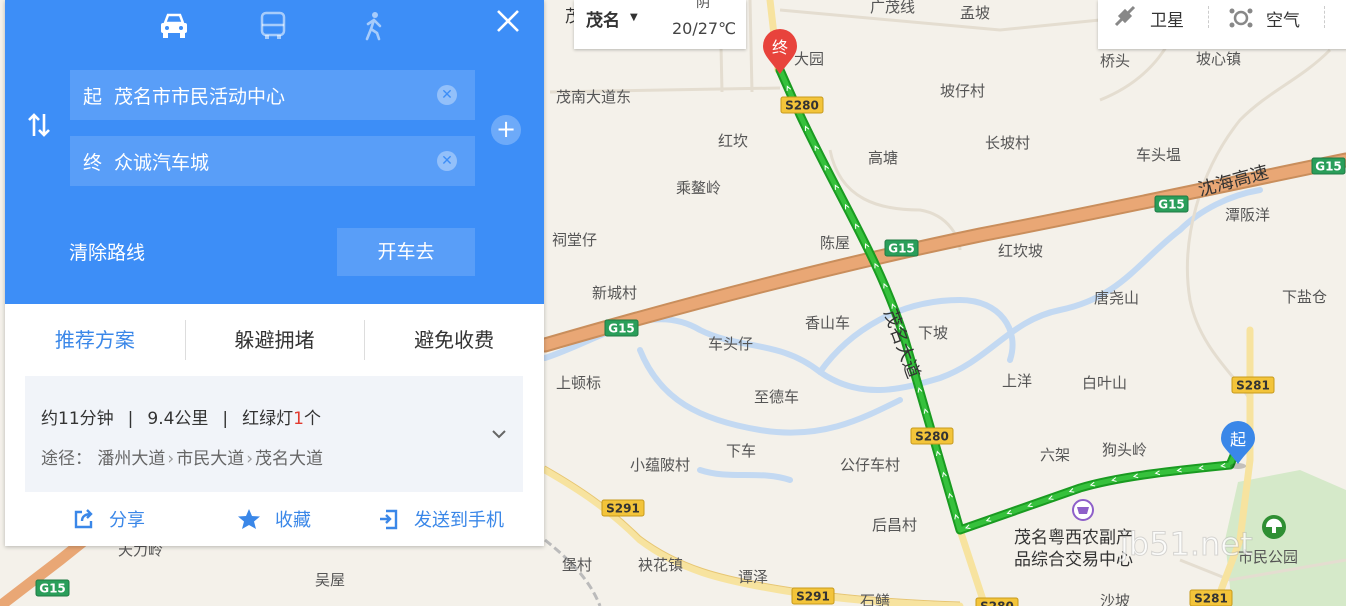  Describe the element at coordinates (733, 141) in the screenshot. I see `place-label: 红坎` at that location.